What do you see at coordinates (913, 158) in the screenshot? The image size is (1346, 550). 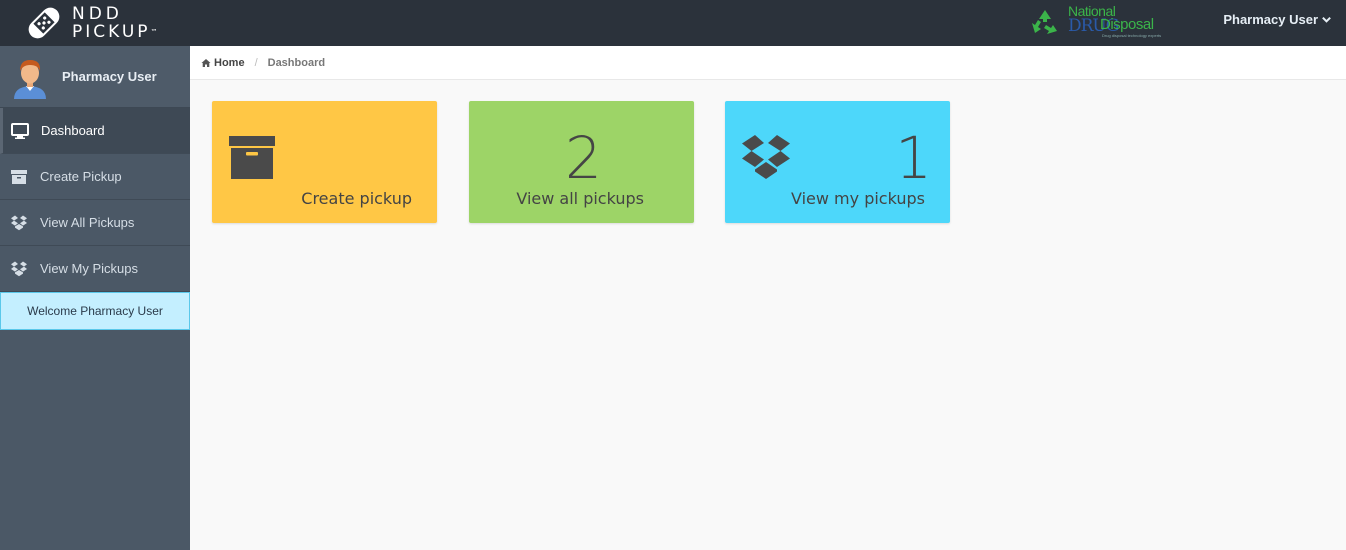 I see `tile-count: 1` at bounding box center [913, 158].